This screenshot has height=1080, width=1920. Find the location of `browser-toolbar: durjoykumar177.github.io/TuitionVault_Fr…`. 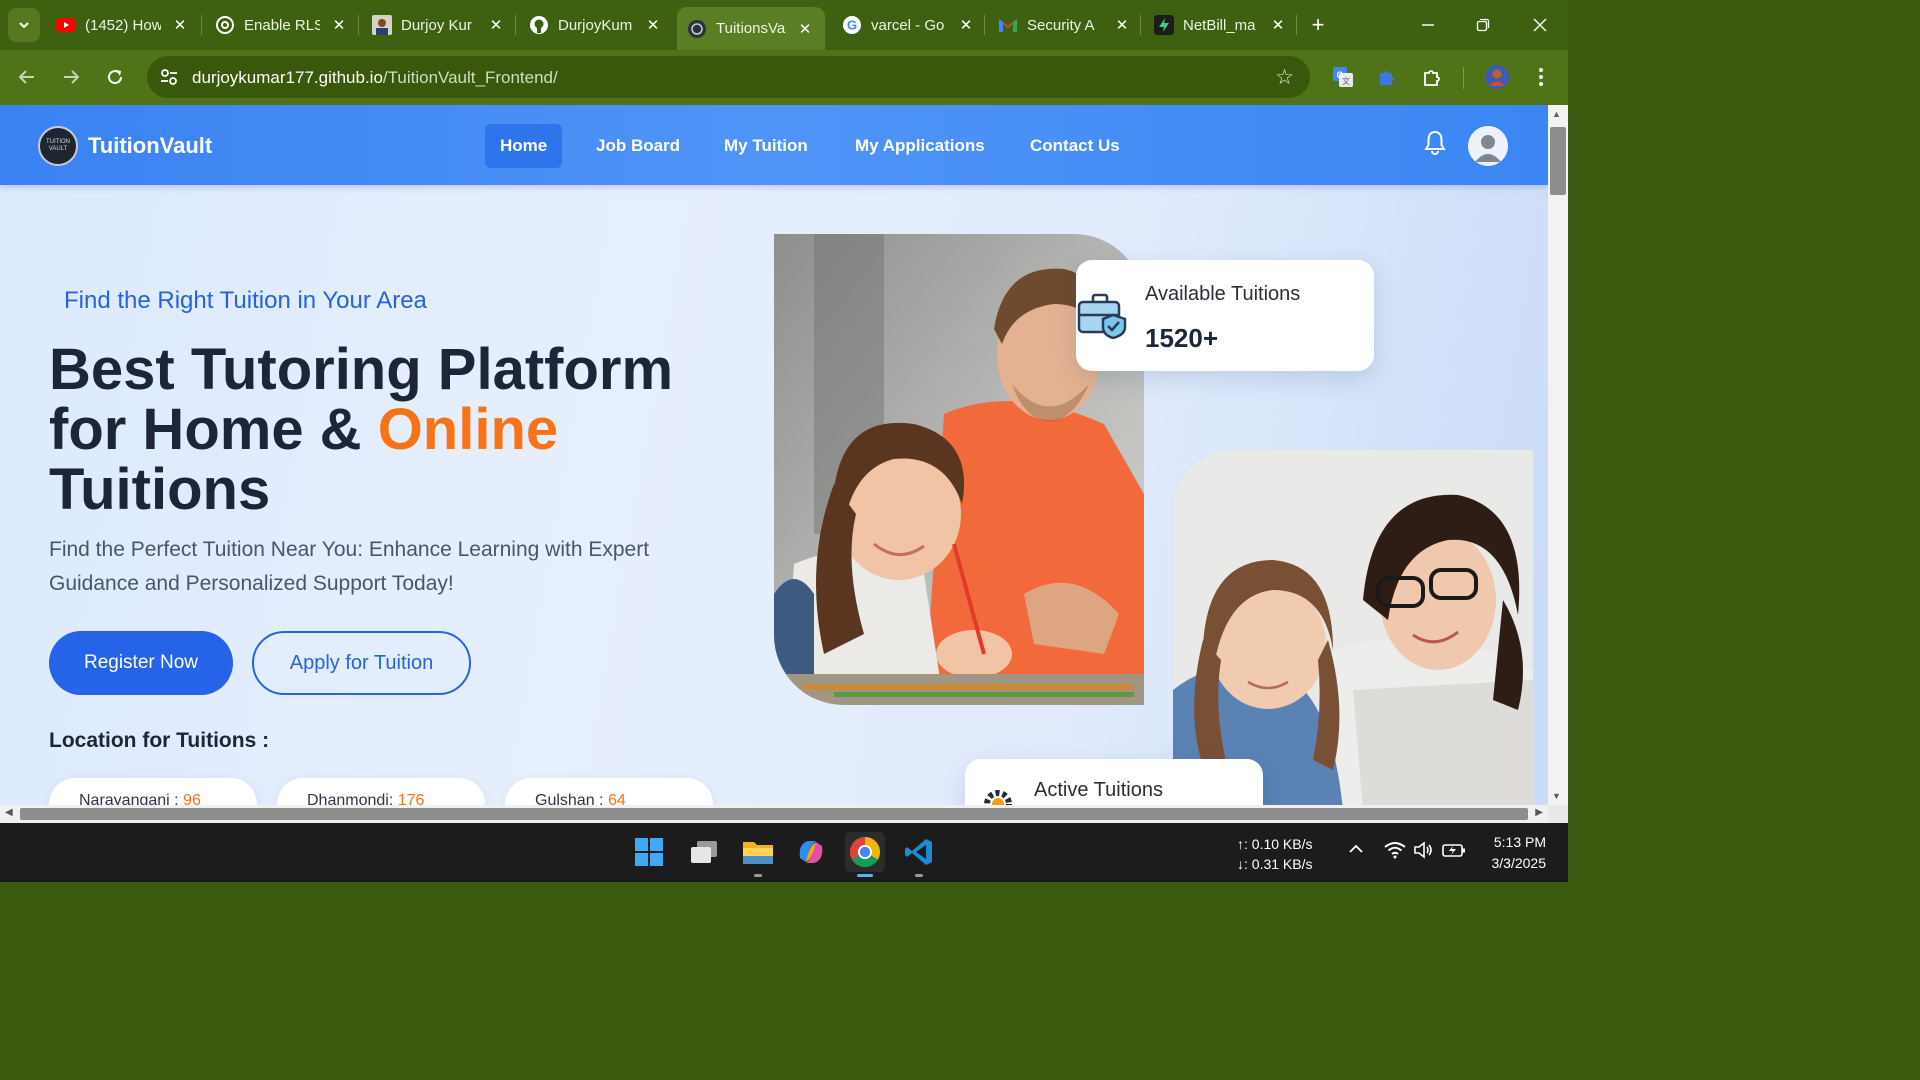

browser-toolbar: durjoykumar177.github.io/TuitionVault_Fr… is located at coordinates (784, 77).